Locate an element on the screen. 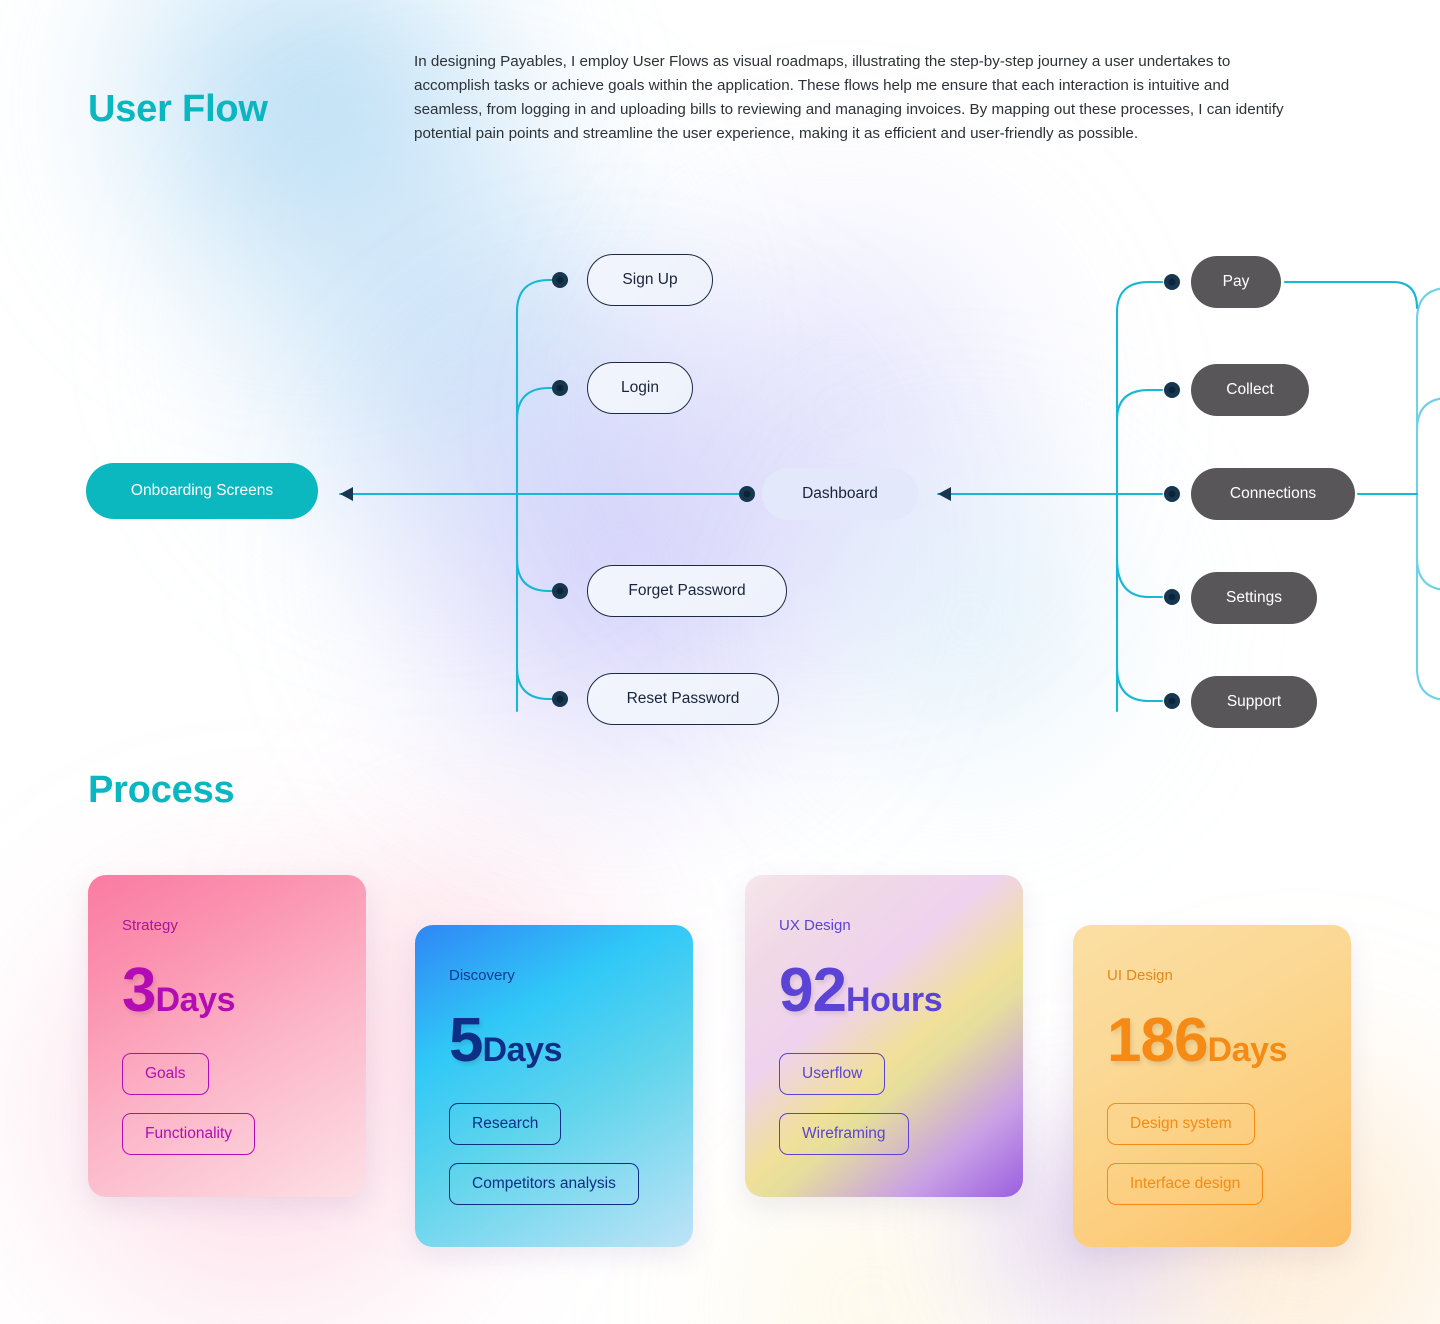  flow-node-support: Support is located at coordinates (1254, 702).